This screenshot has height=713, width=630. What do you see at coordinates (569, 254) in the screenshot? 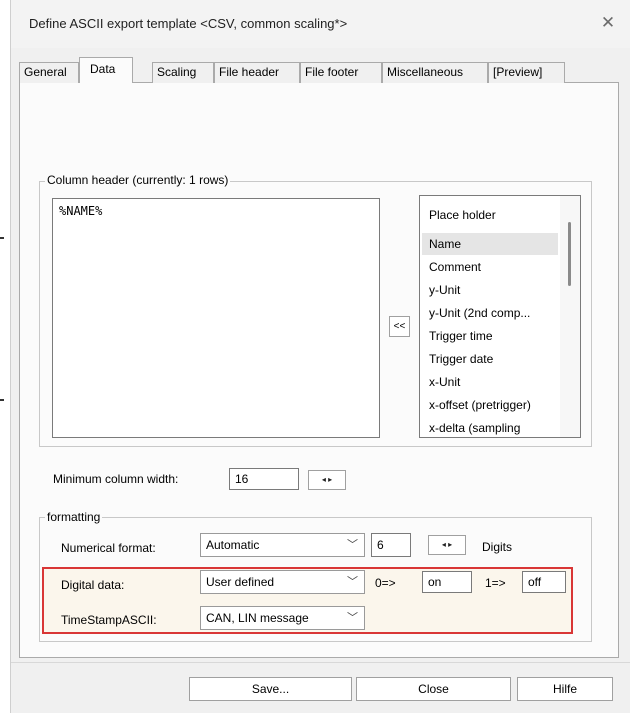
I see `scrollbar-thumb` at bounding box center [569, 254].